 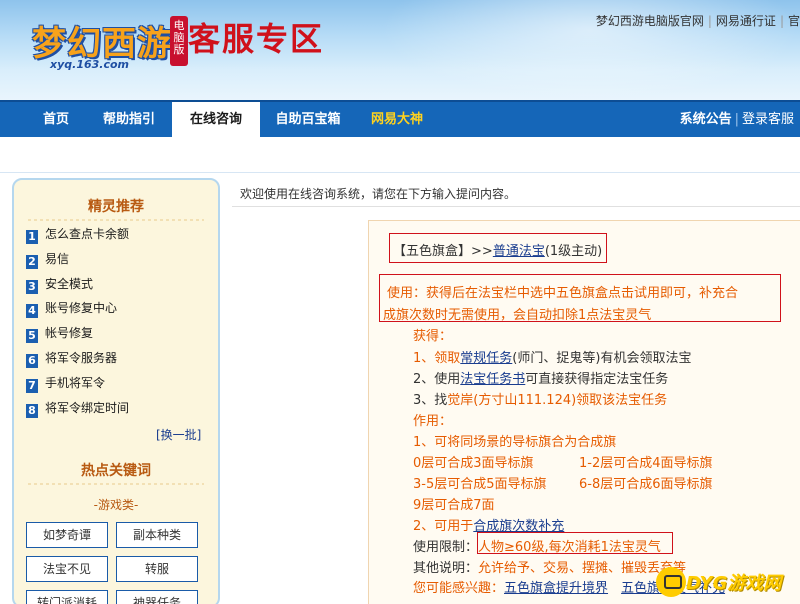 What do you see at coordinates (378, 194) in the screenshot?
I see `welcome-text: 欢迎使用在线咨询系统，请您在下方输入提问内容。` at bounding box center [378, 194].